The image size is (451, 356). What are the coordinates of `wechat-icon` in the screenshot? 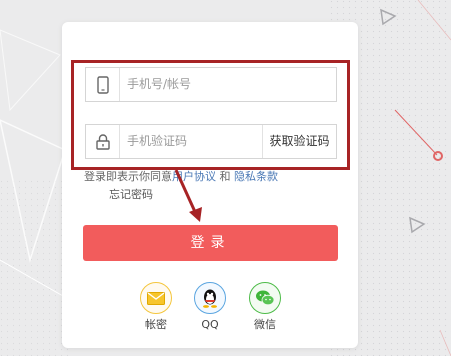 It's located at (265, 298).